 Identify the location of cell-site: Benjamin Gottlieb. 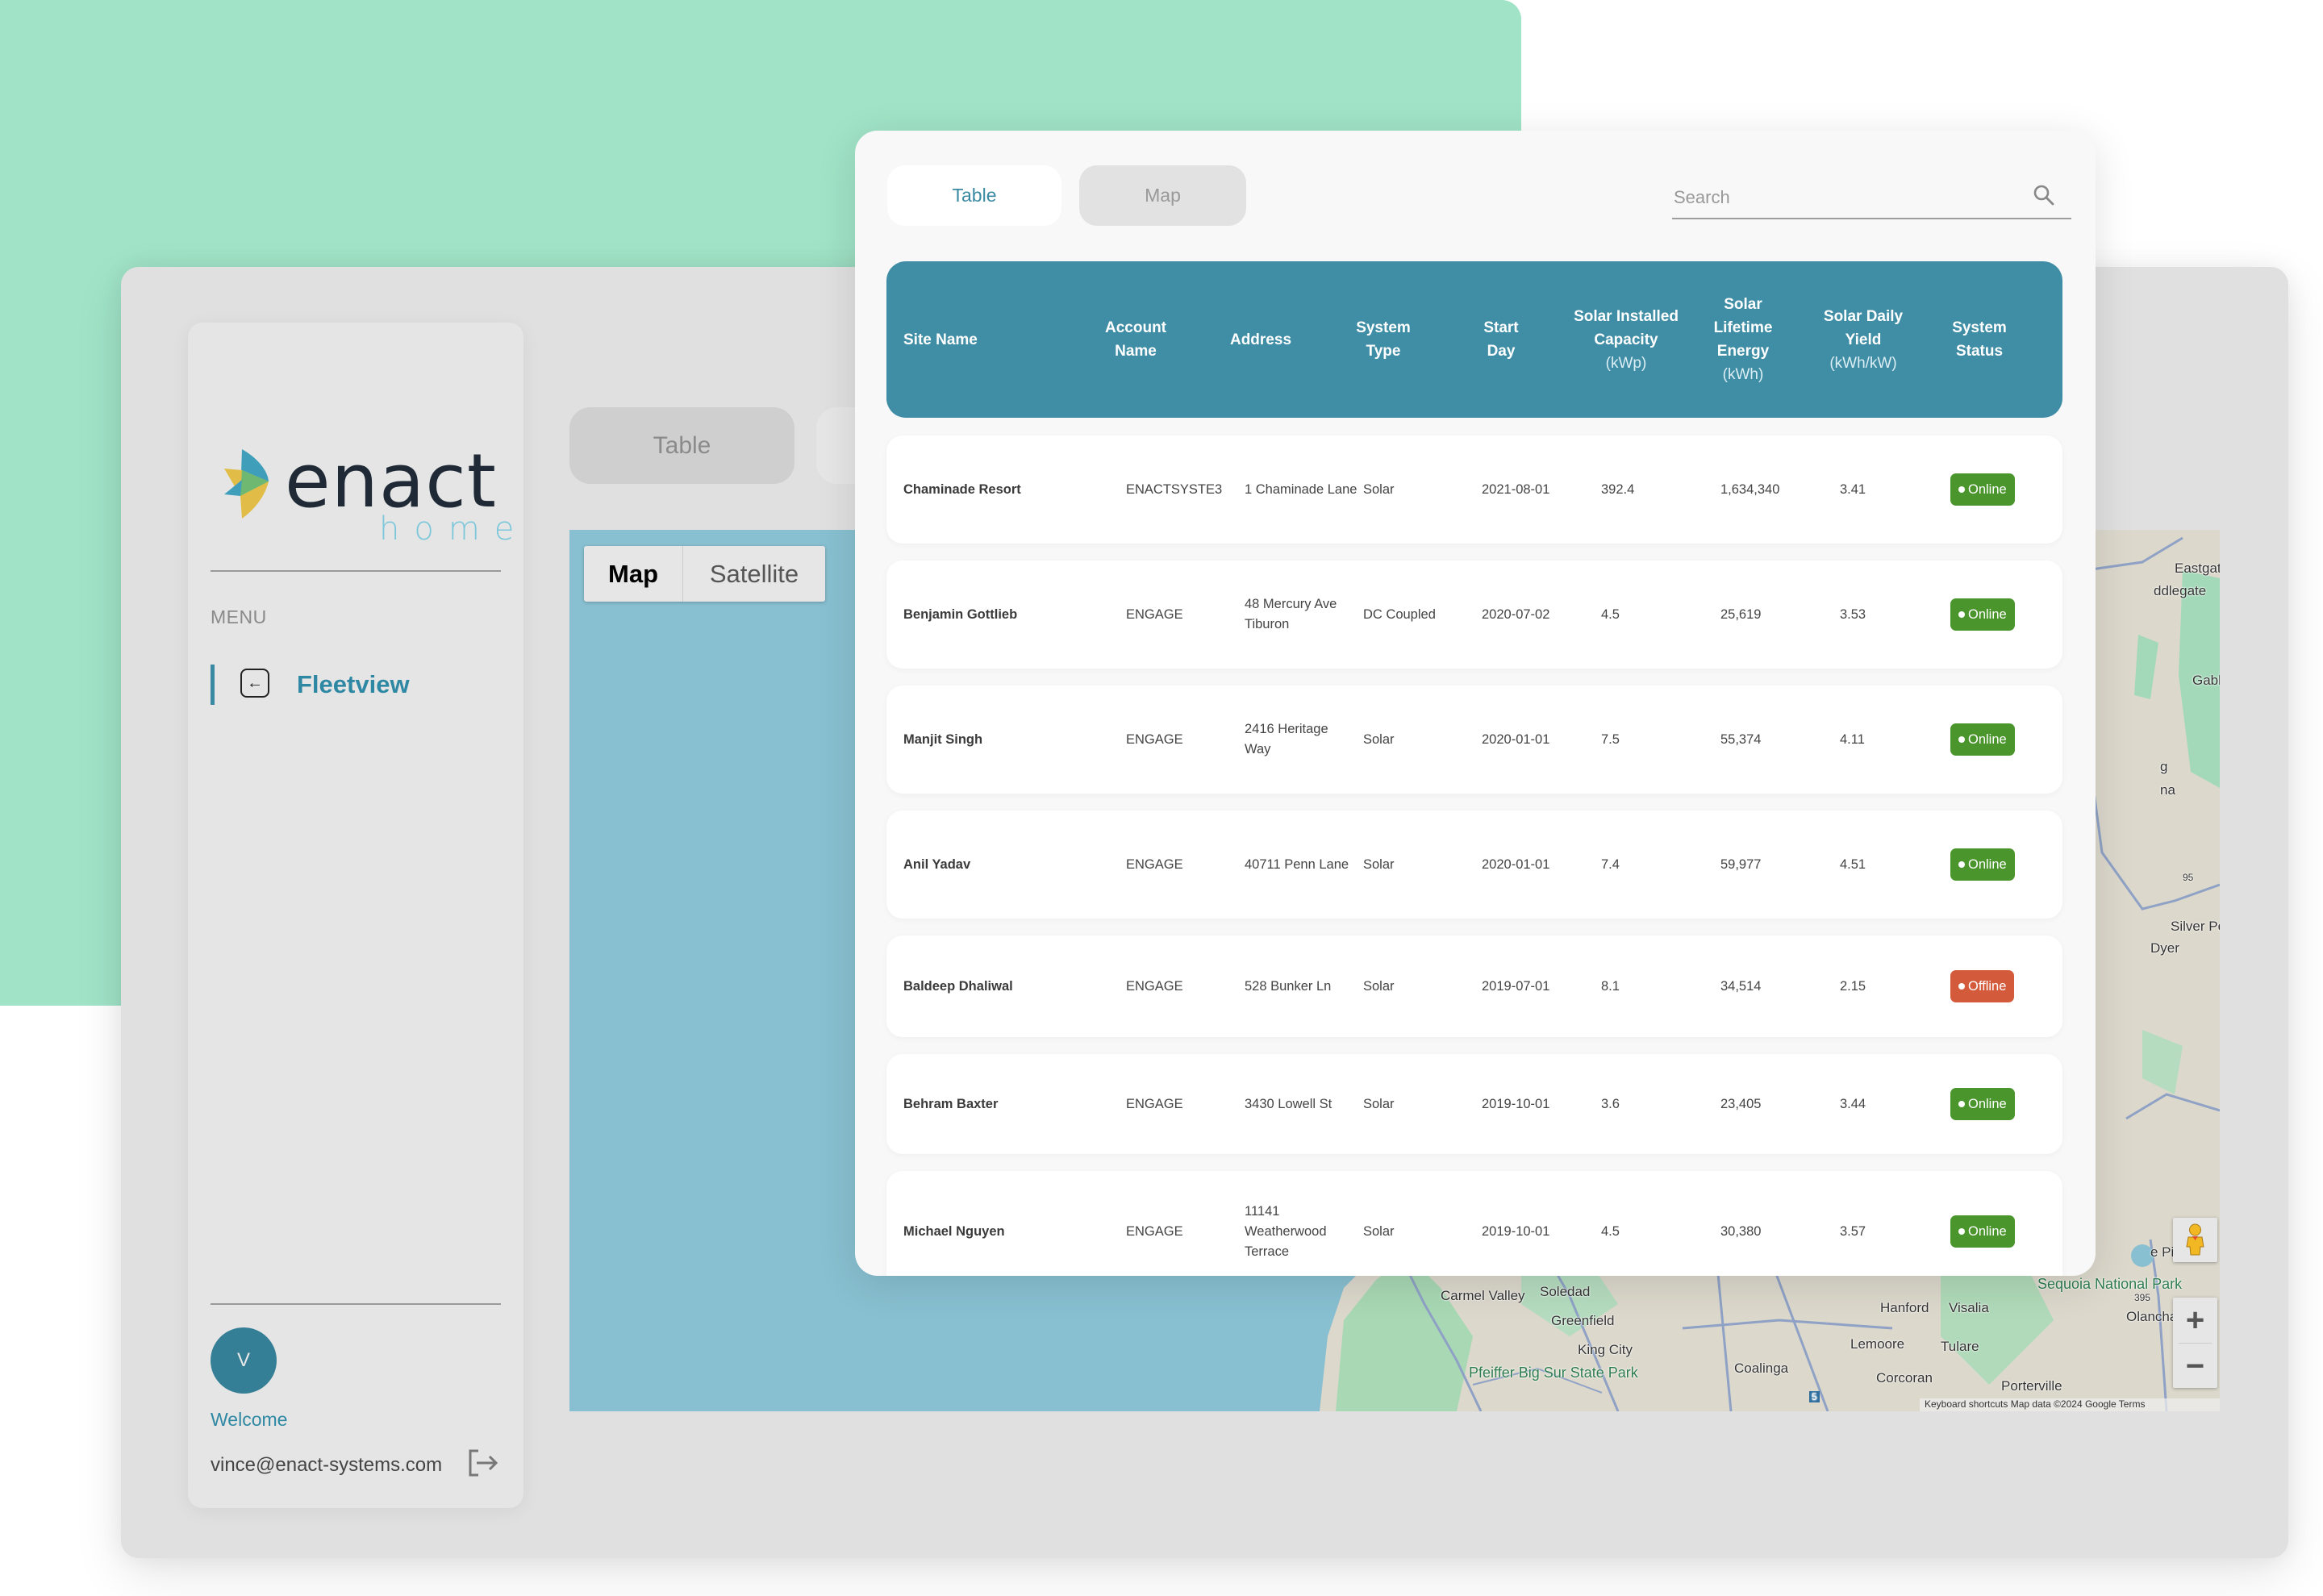
(1004, 614).